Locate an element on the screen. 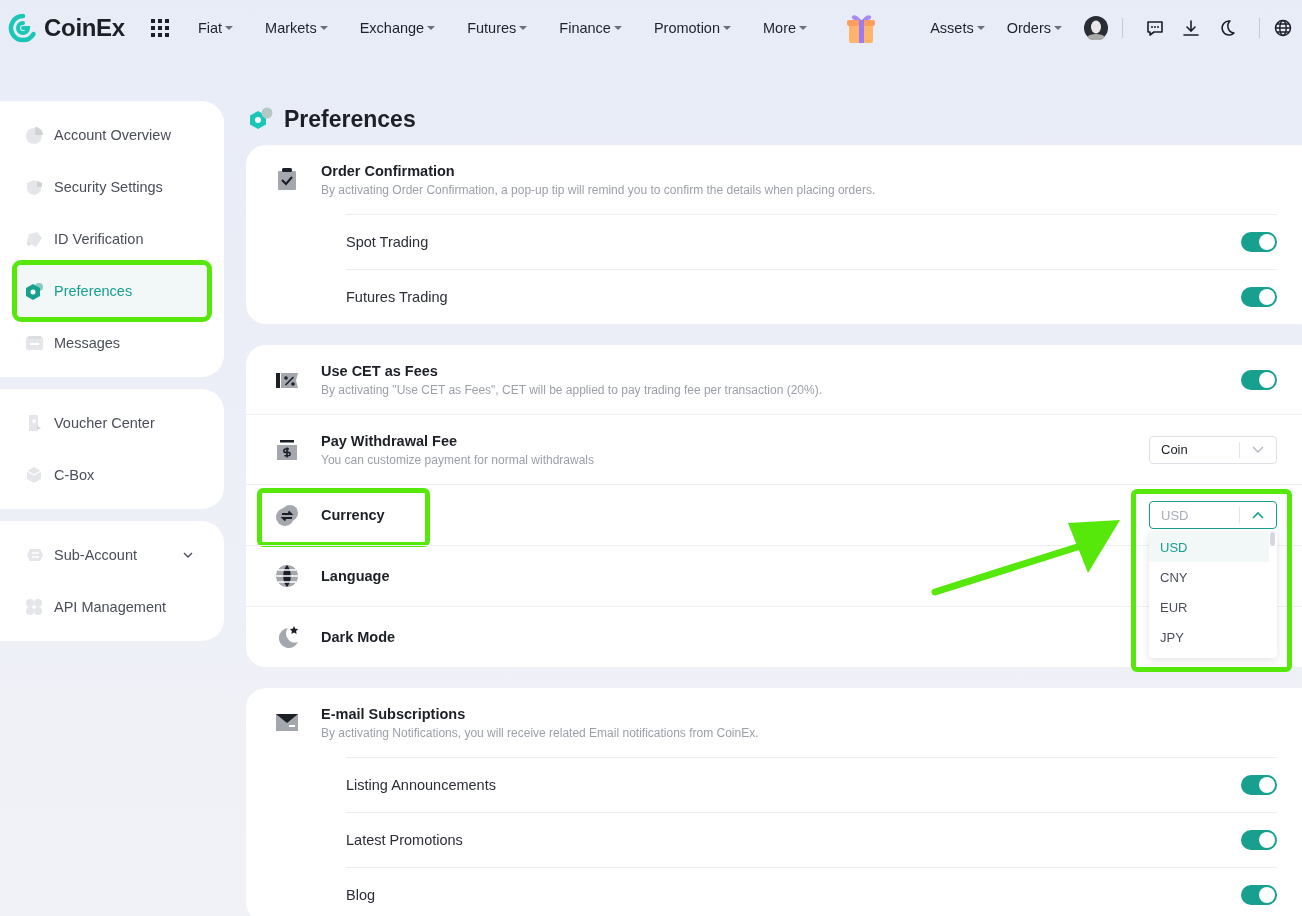 This screenshot has height=916, width=1302. sidebar-item: Voucher Center is located at coordinates (112, 423).